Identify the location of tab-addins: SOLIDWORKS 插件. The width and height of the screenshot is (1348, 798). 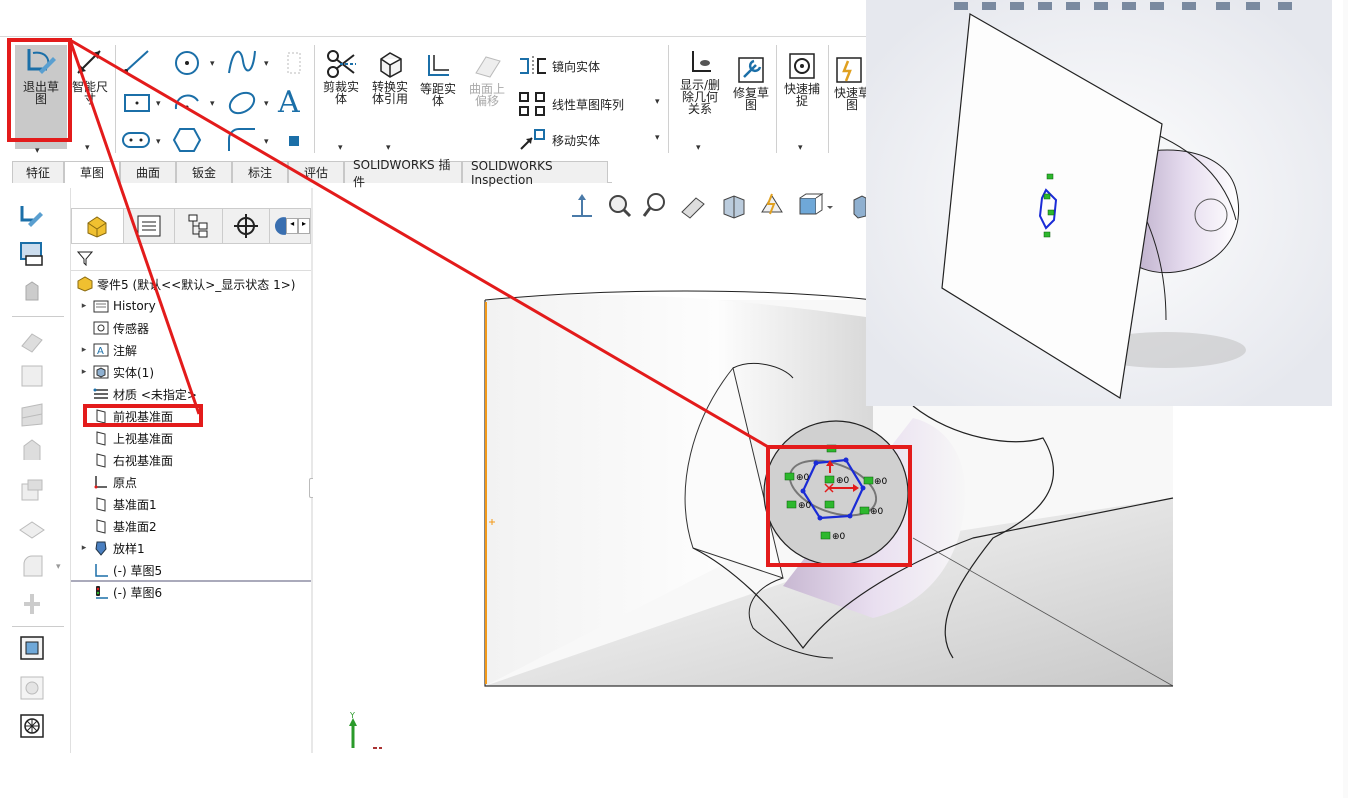
(403, 173).